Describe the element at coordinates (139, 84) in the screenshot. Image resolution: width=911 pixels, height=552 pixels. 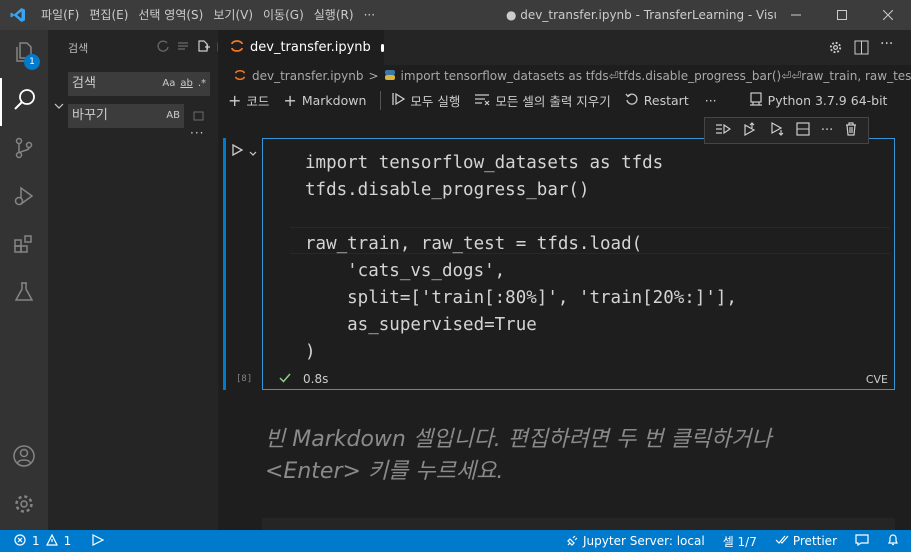
I see `search-input: 검색 Aa ab .*` at that location.